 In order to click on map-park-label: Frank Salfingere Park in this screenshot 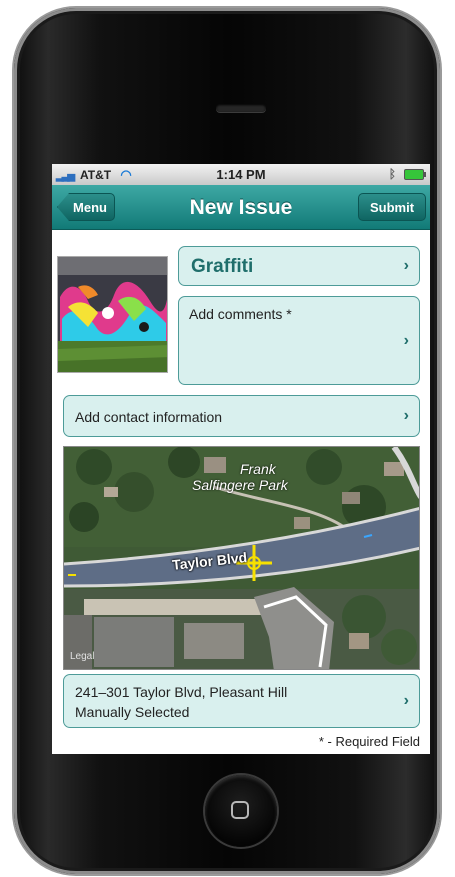, I will do `click(240, 477)`.